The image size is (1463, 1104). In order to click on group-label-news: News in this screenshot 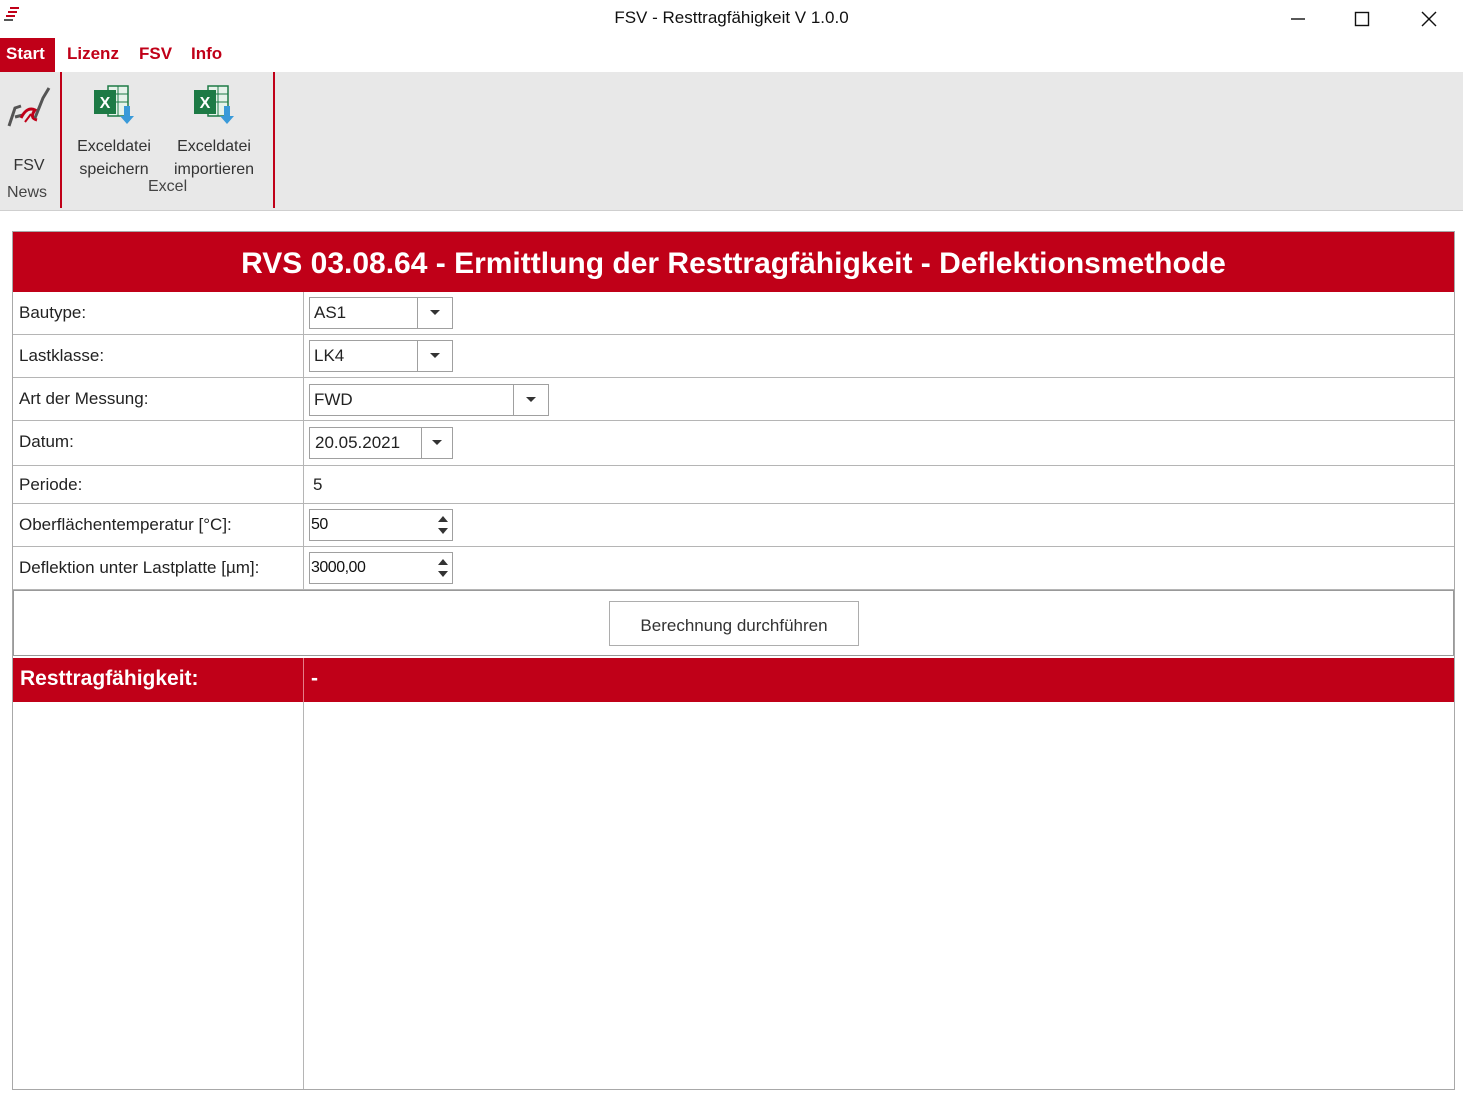, I will do `click(27, 192)`.